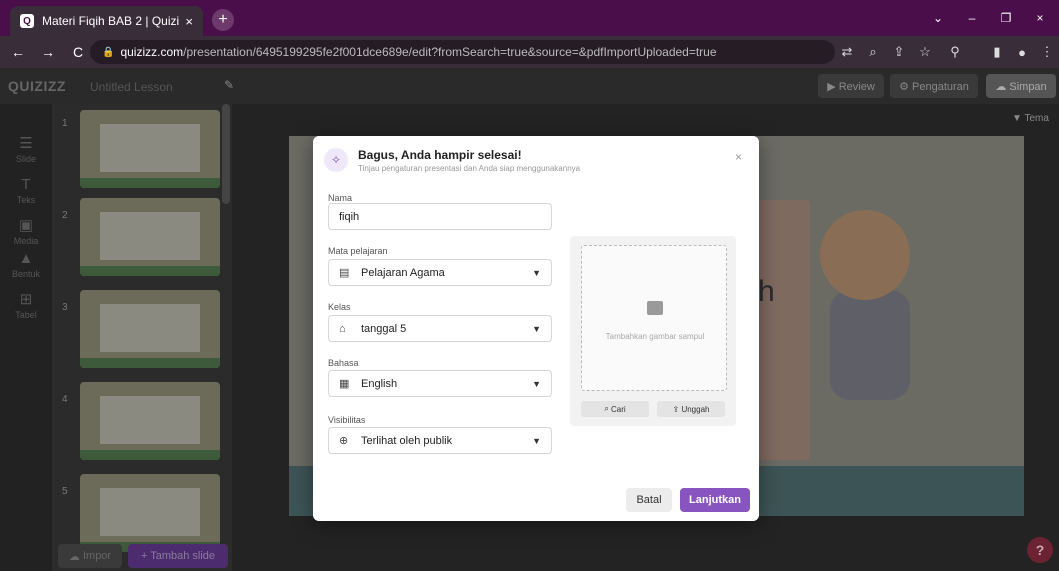 The image size is (1059, 571). I want to click on import-label: Impor, so click(97, 556).